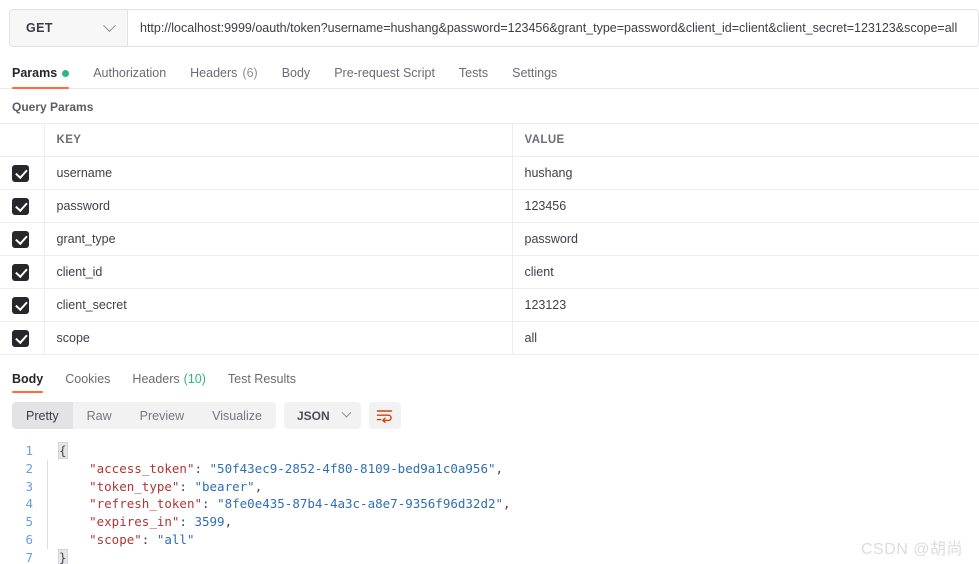 Image resolution: width=979 pixels, height=564 pixels. Describe the element at coordinates (115, 539) in the screenshot. I see `json-key: "scope"` at that location.